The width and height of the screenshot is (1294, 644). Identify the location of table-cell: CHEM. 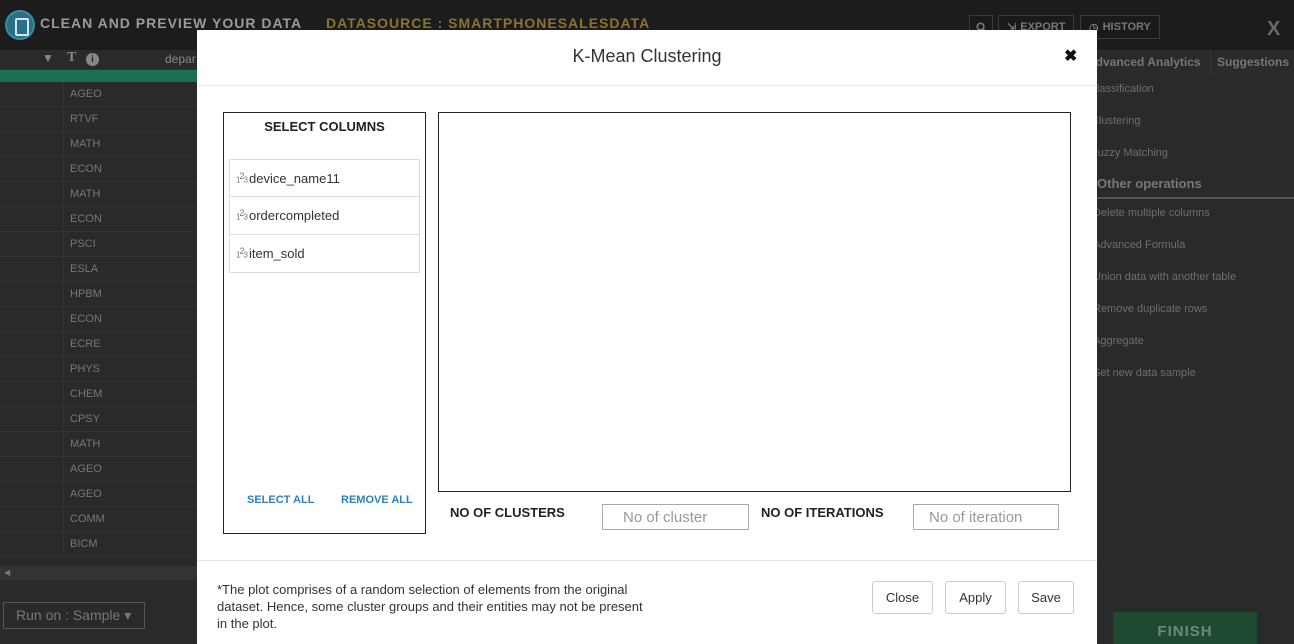
(131, 394).